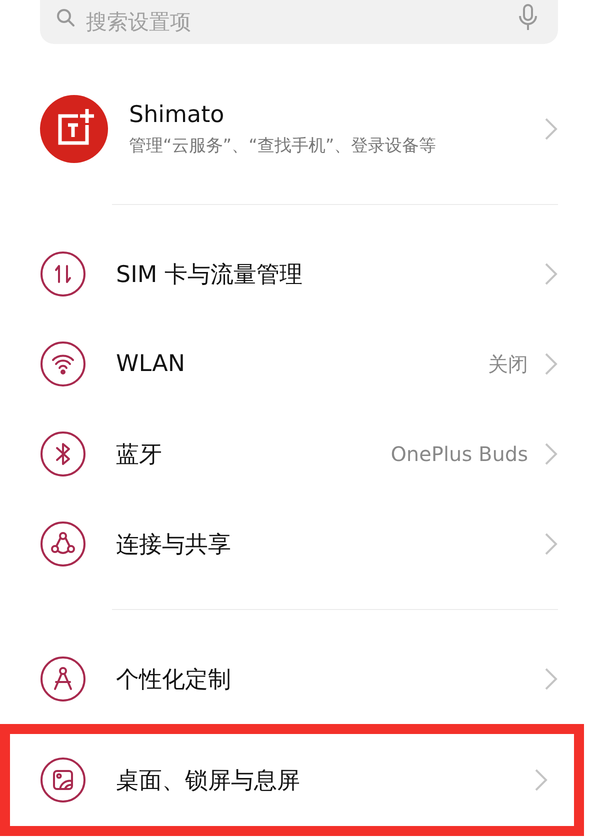 The image size is (595, 838). What do you see at coordinates (139, 455) in the screenshot?
I see `row-label: 蓝牙` at bounding box center [139, 455].